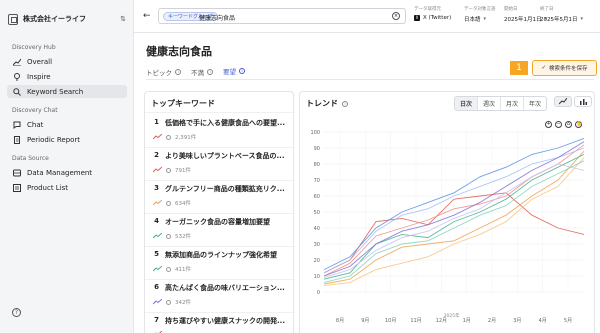 The width and height of the screenshot is (600, 333). What do you see at coordinates (183, 303) in the screenshot?
I see `keyword-count: 342件` at bounding box center [183, 303].